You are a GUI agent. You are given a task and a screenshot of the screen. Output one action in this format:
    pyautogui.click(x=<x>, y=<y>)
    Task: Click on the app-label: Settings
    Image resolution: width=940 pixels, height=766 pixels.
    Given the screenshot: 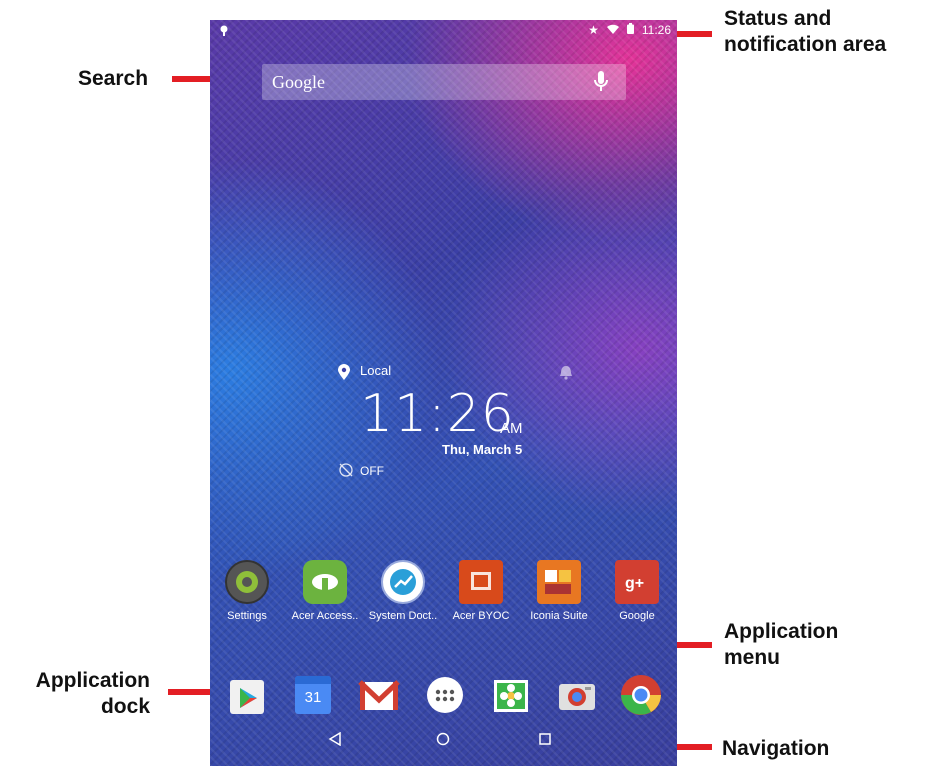 What is the action you would take?
    pyautogui.click(x=247, y=616)
    